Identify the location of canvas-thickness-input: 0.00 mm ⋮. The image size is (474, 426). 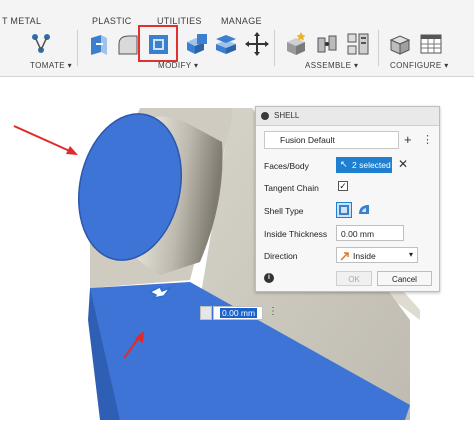
(240, 313).